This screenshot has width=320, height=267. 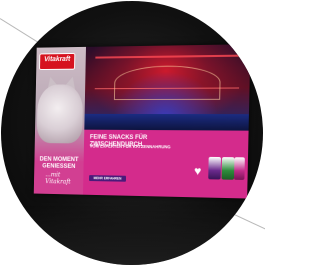 I want to click on cta-label: MEHR ERFAHREN, so click(x=107, y=178).